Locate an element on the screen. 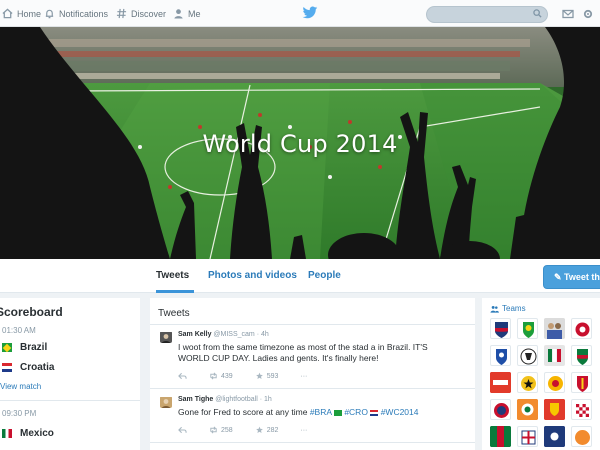 This screenshot has width=600, height=450. belgium-crest-icon is located at coordinates (582, 384).